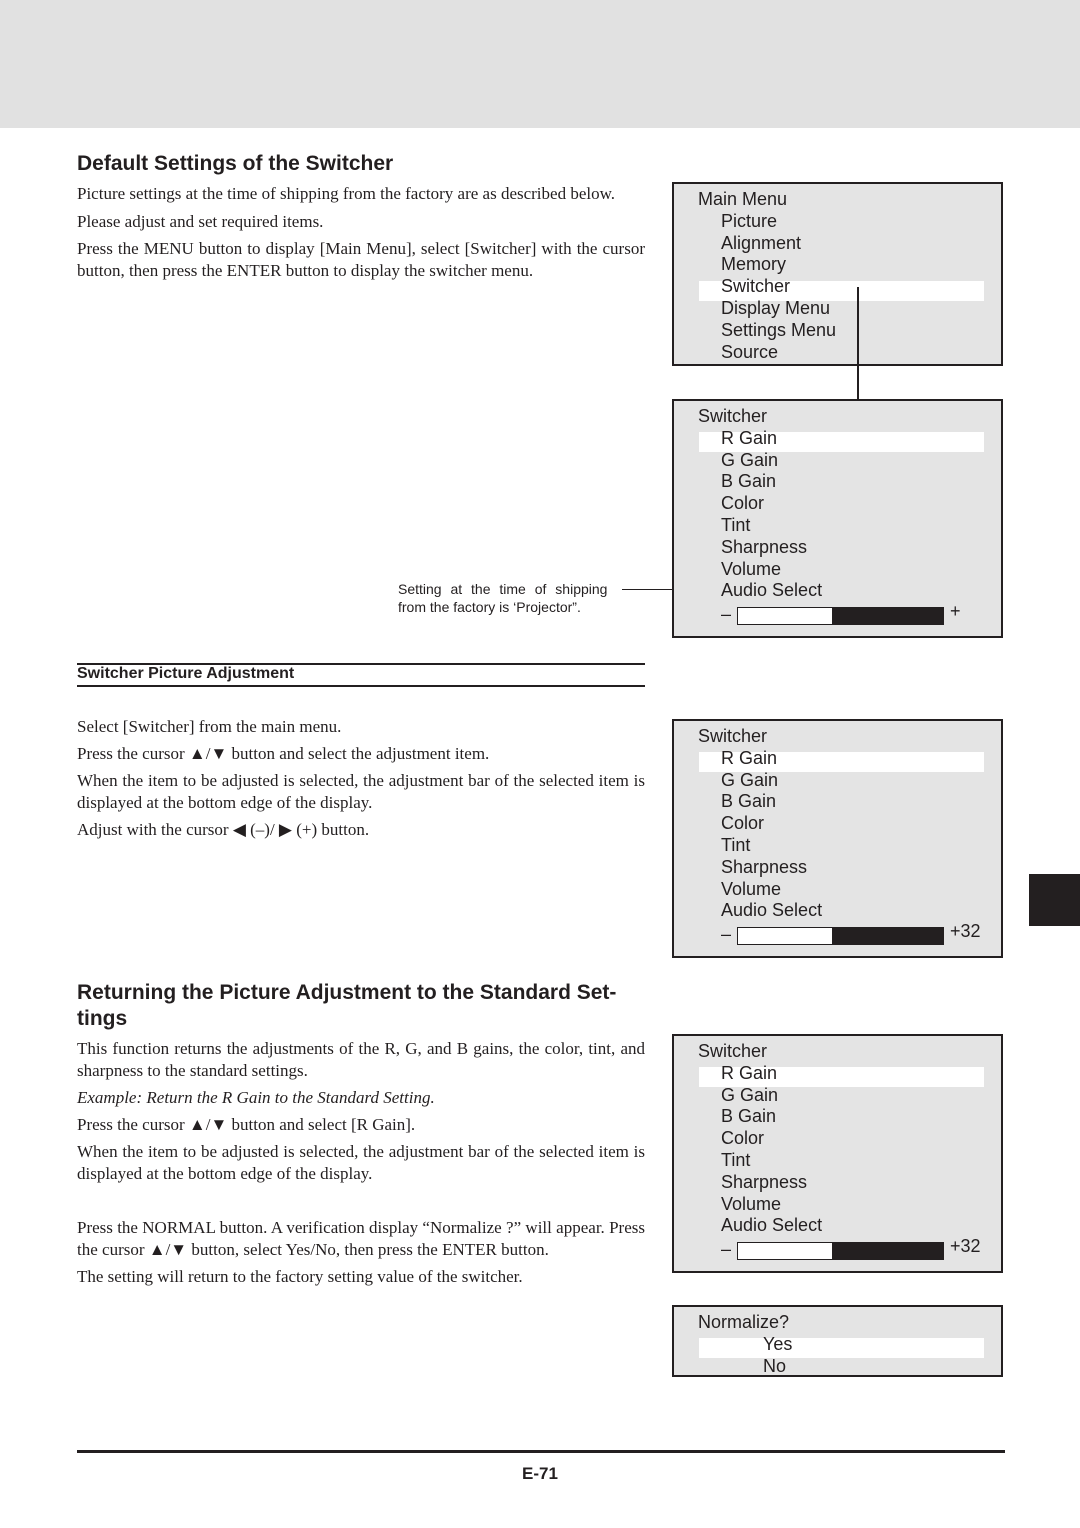 Image resolution: width=1080 pixels, height=1528 pixels. I want to click on menu-connector-line, so click(858, 343).